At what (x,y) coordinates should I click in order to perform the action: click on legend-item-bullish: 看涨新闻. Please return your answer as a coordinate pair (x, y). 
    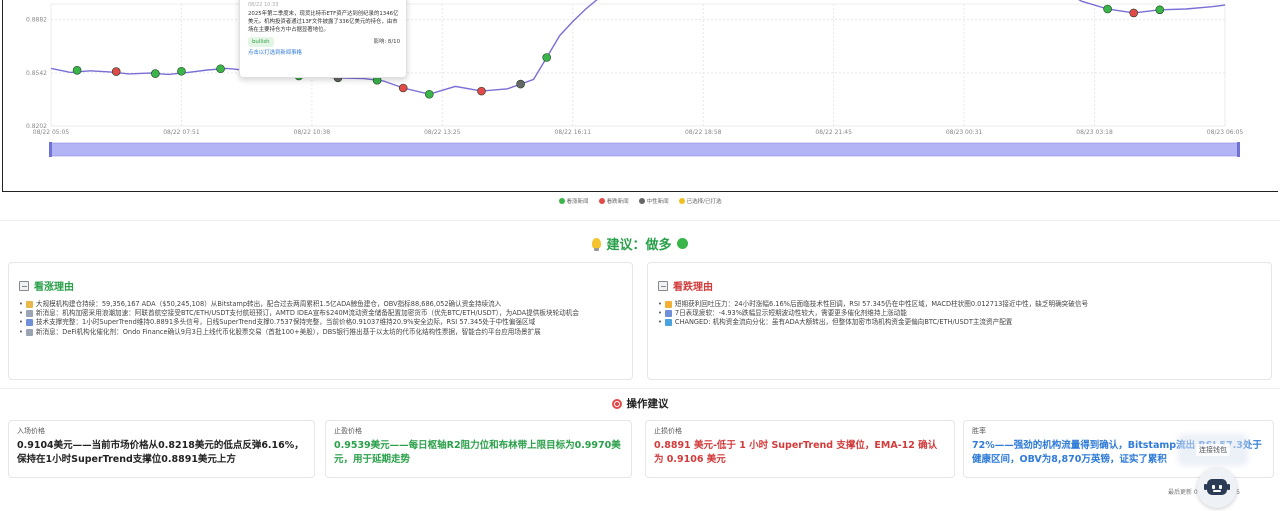
    Looking at the image, I should click on (573, 201).